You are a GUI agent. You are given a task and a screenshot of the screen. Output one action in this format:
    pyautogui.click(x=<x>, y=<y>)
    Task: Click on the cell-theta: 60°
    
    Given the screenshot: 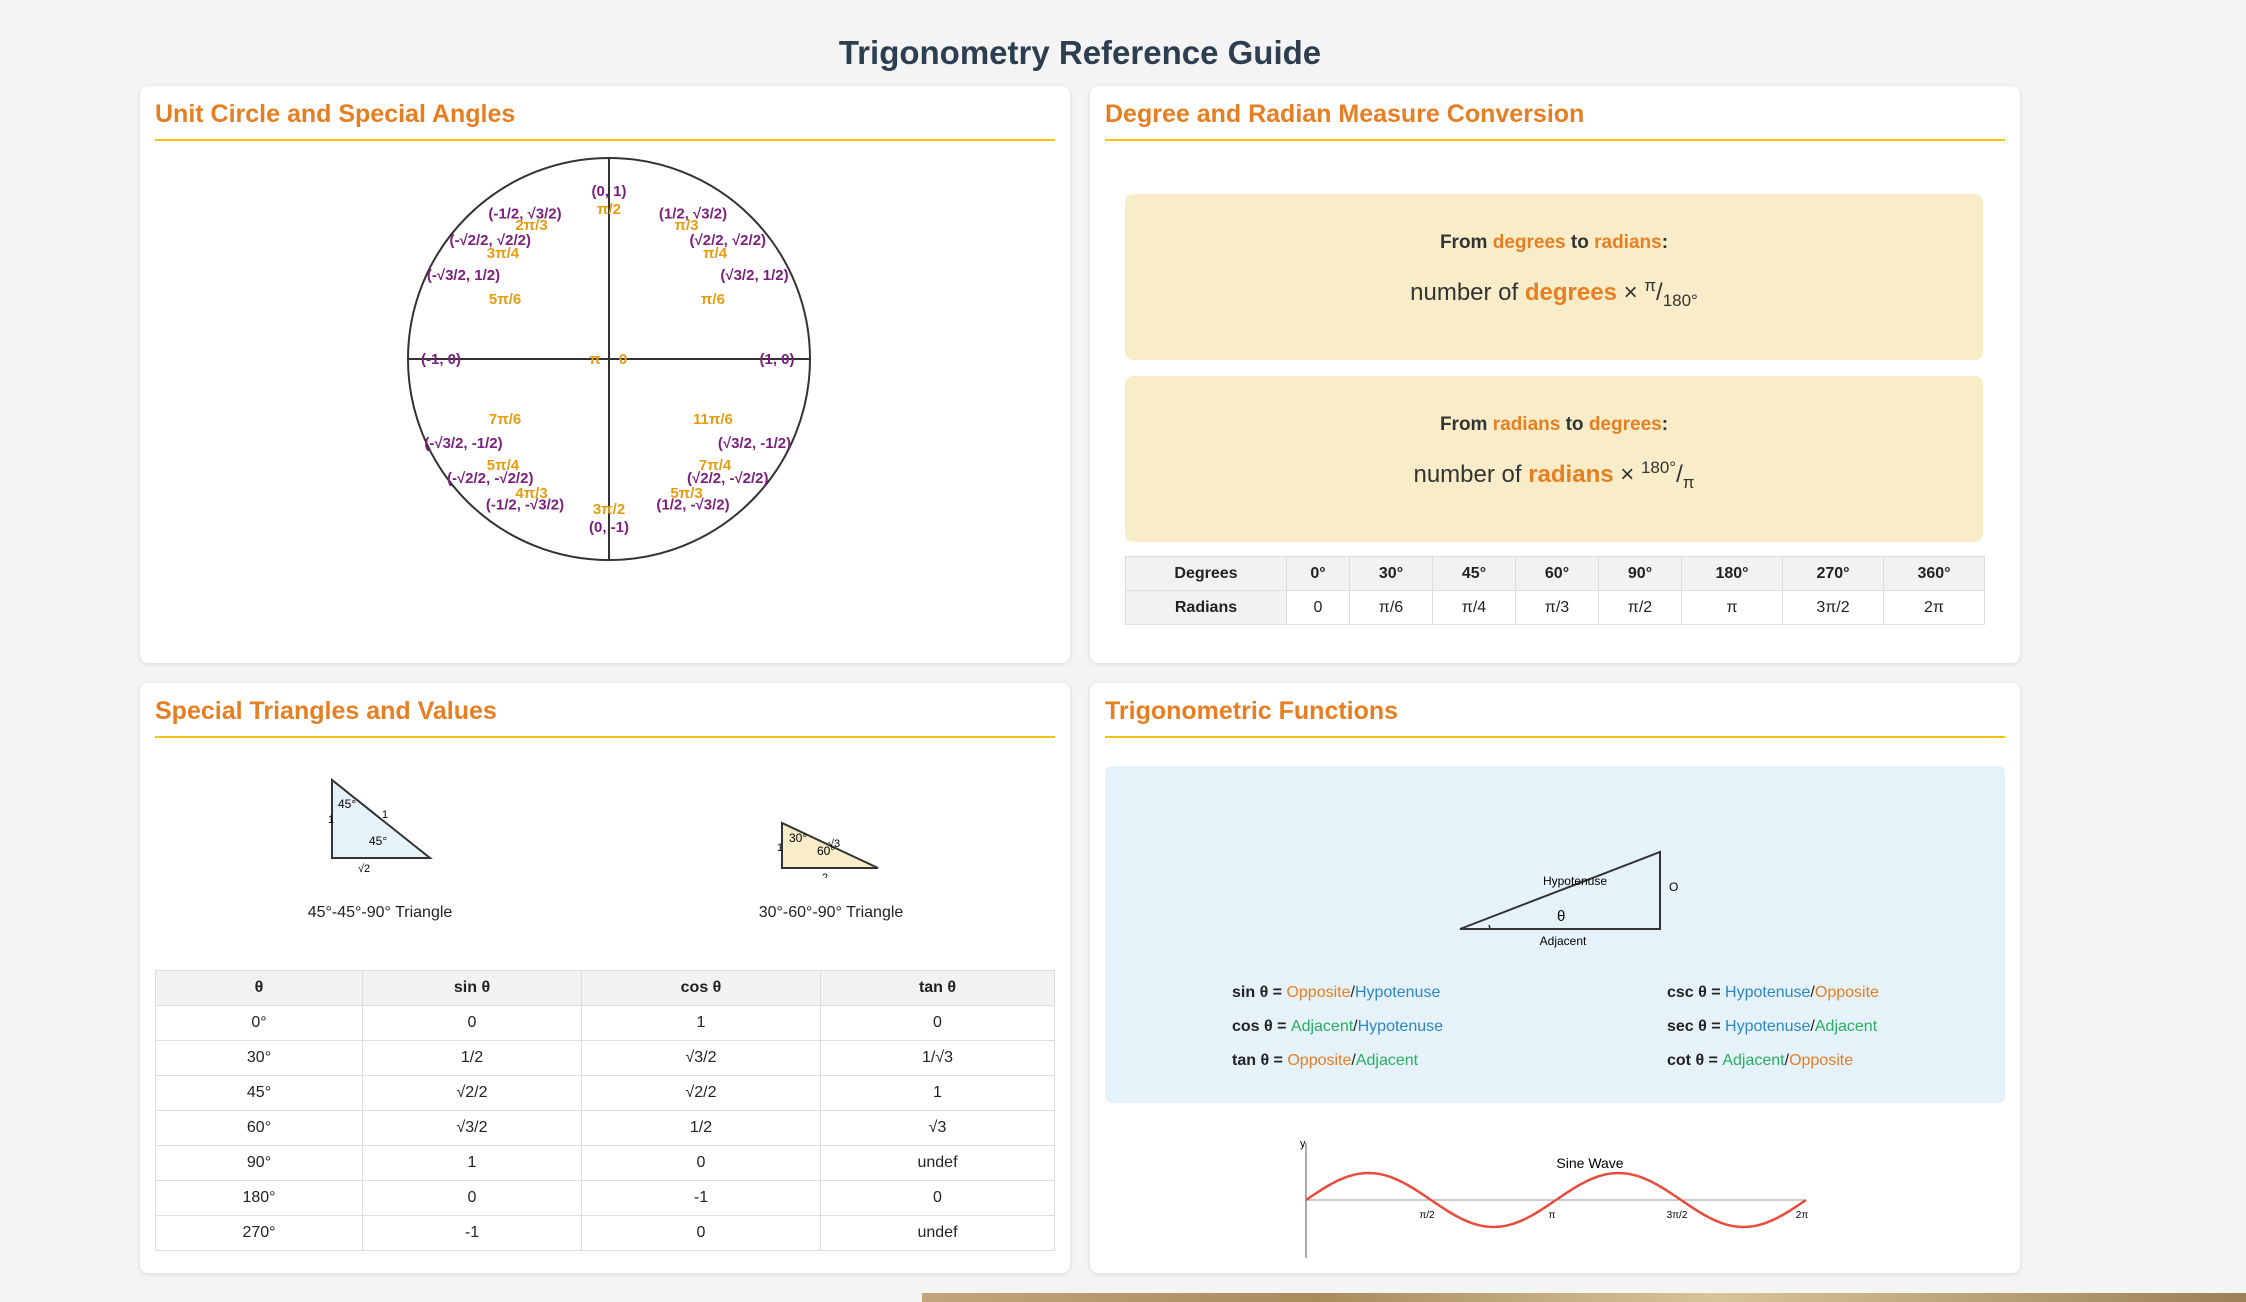 What is the action you would take?
    pyautogui.click(x=259, y=1128)
    